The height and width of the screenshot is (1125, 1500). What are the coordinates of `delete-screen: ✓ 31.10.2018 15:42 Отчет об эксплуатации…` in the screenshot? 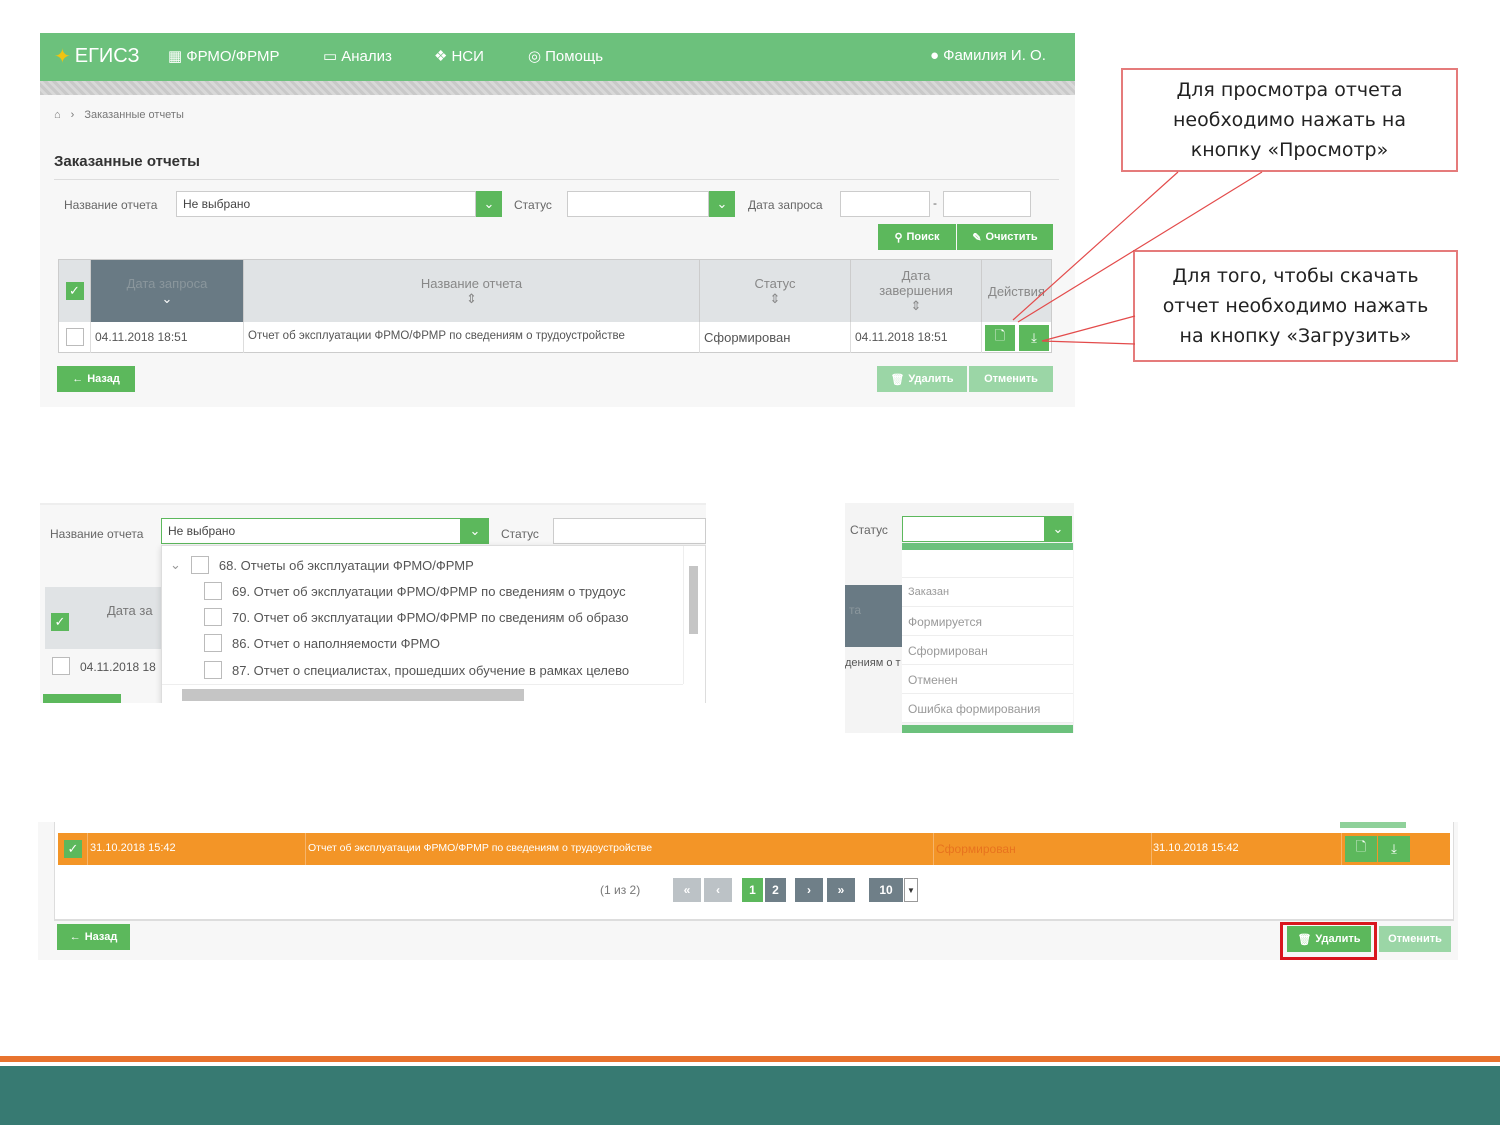 It's located at (748, 891).